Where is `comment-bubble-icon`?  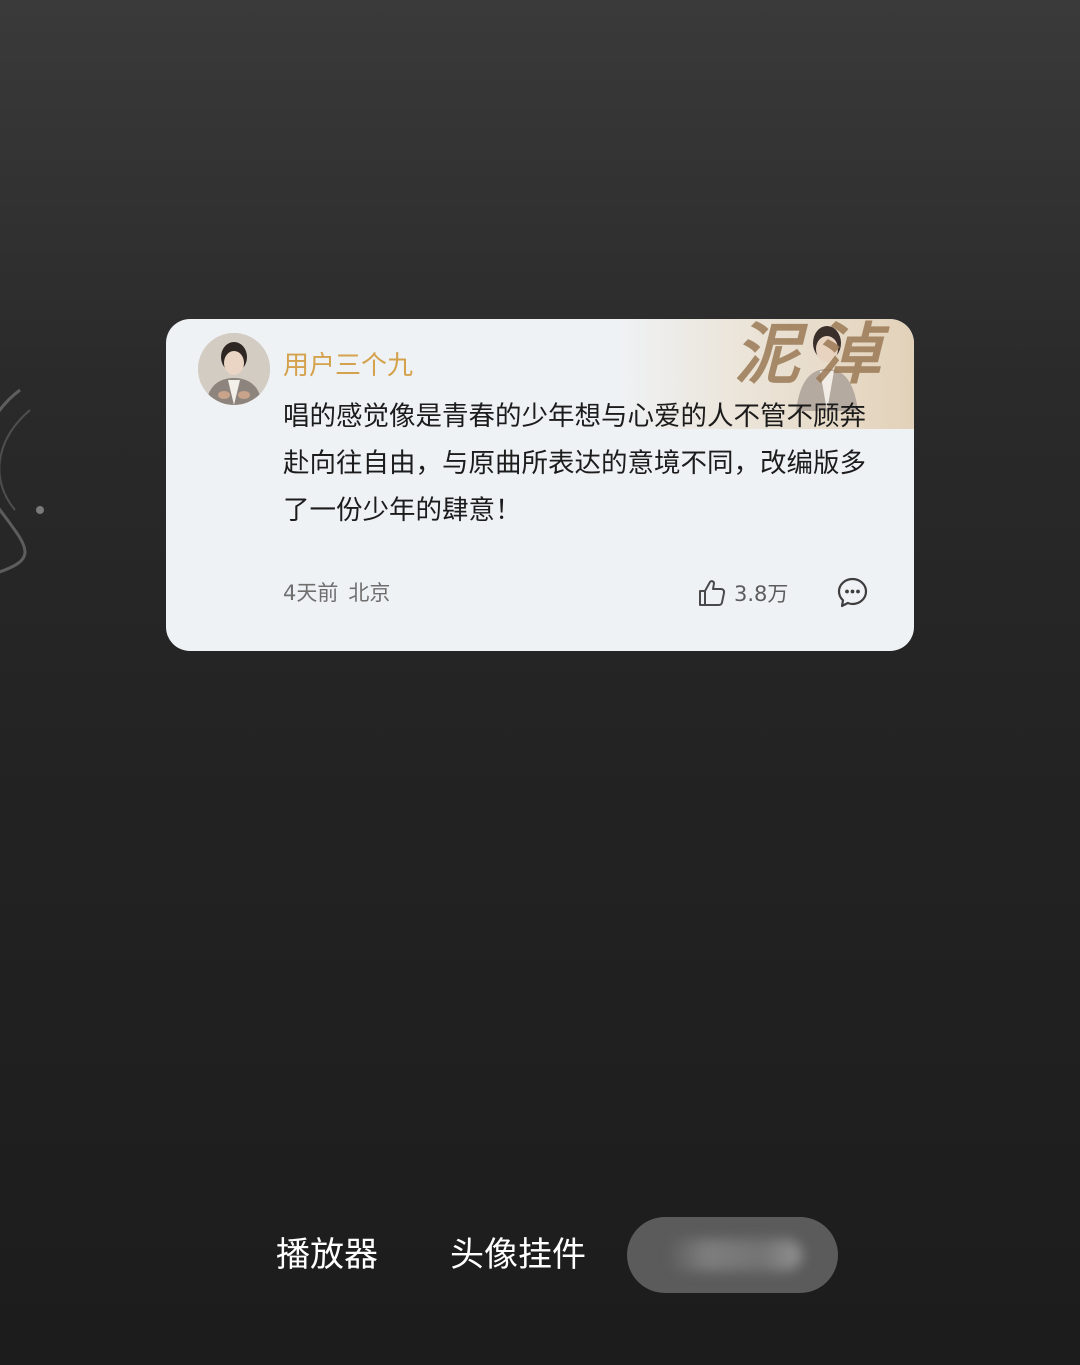 comment-bubble-icon is located at coordinates (852, 592).